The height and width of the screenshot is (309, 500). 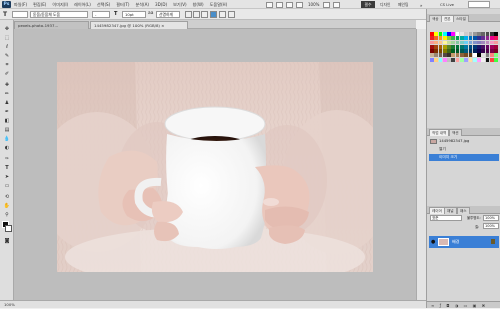 I want to click on dodge-tool-icon: ◐, so click(x=7, y=148).